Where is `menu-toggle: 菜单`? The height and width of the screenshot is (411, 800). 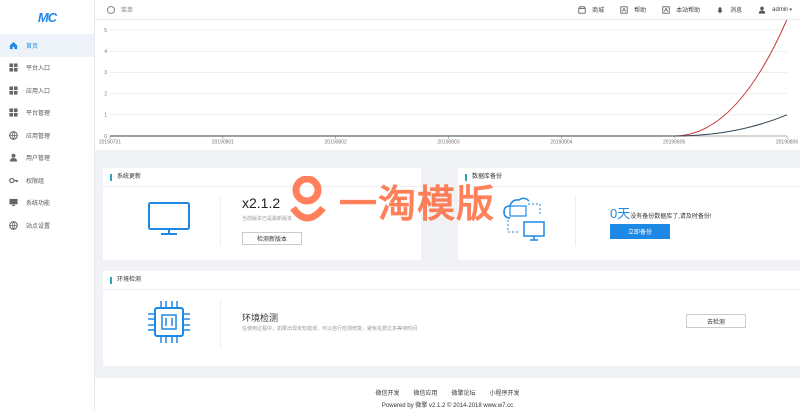
menu-toggle: 菜单 is located at coordinates (120, 9).